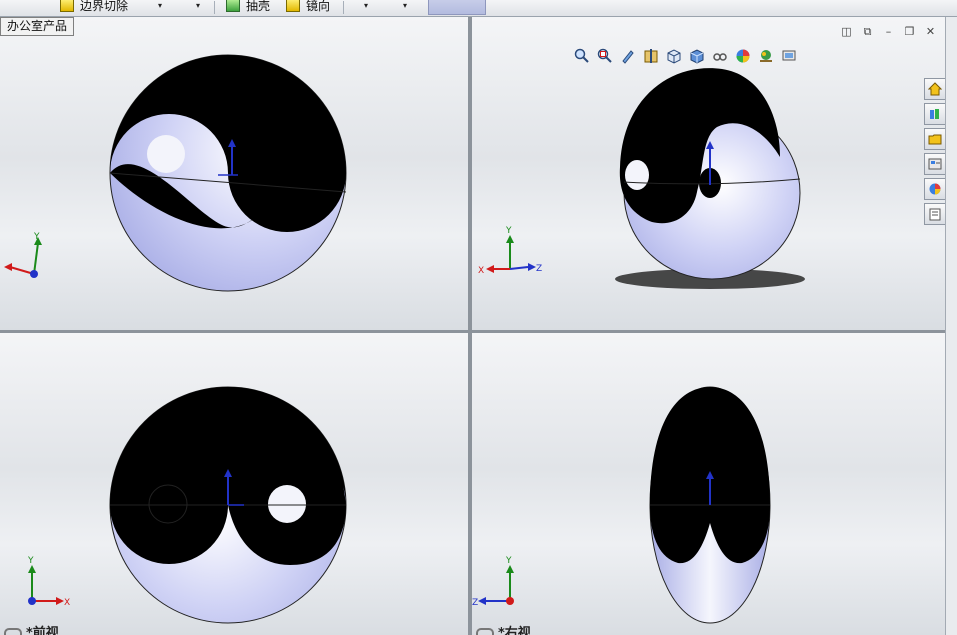 The image size is (957, 635). What do you see at coordinates (233, 6) in the screenshot?
I see `shell-icon` at bounding box center [233, 6].